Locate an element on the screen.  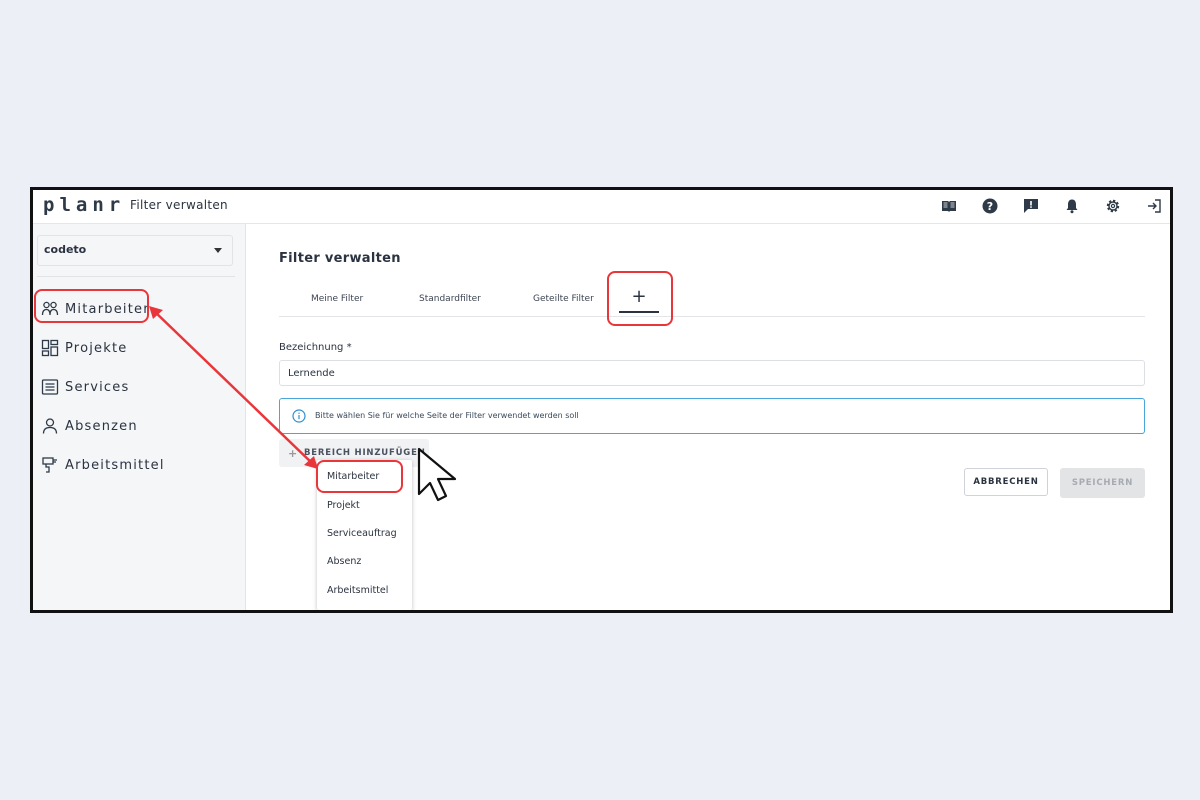
divider is located at coordinates (136, 276).